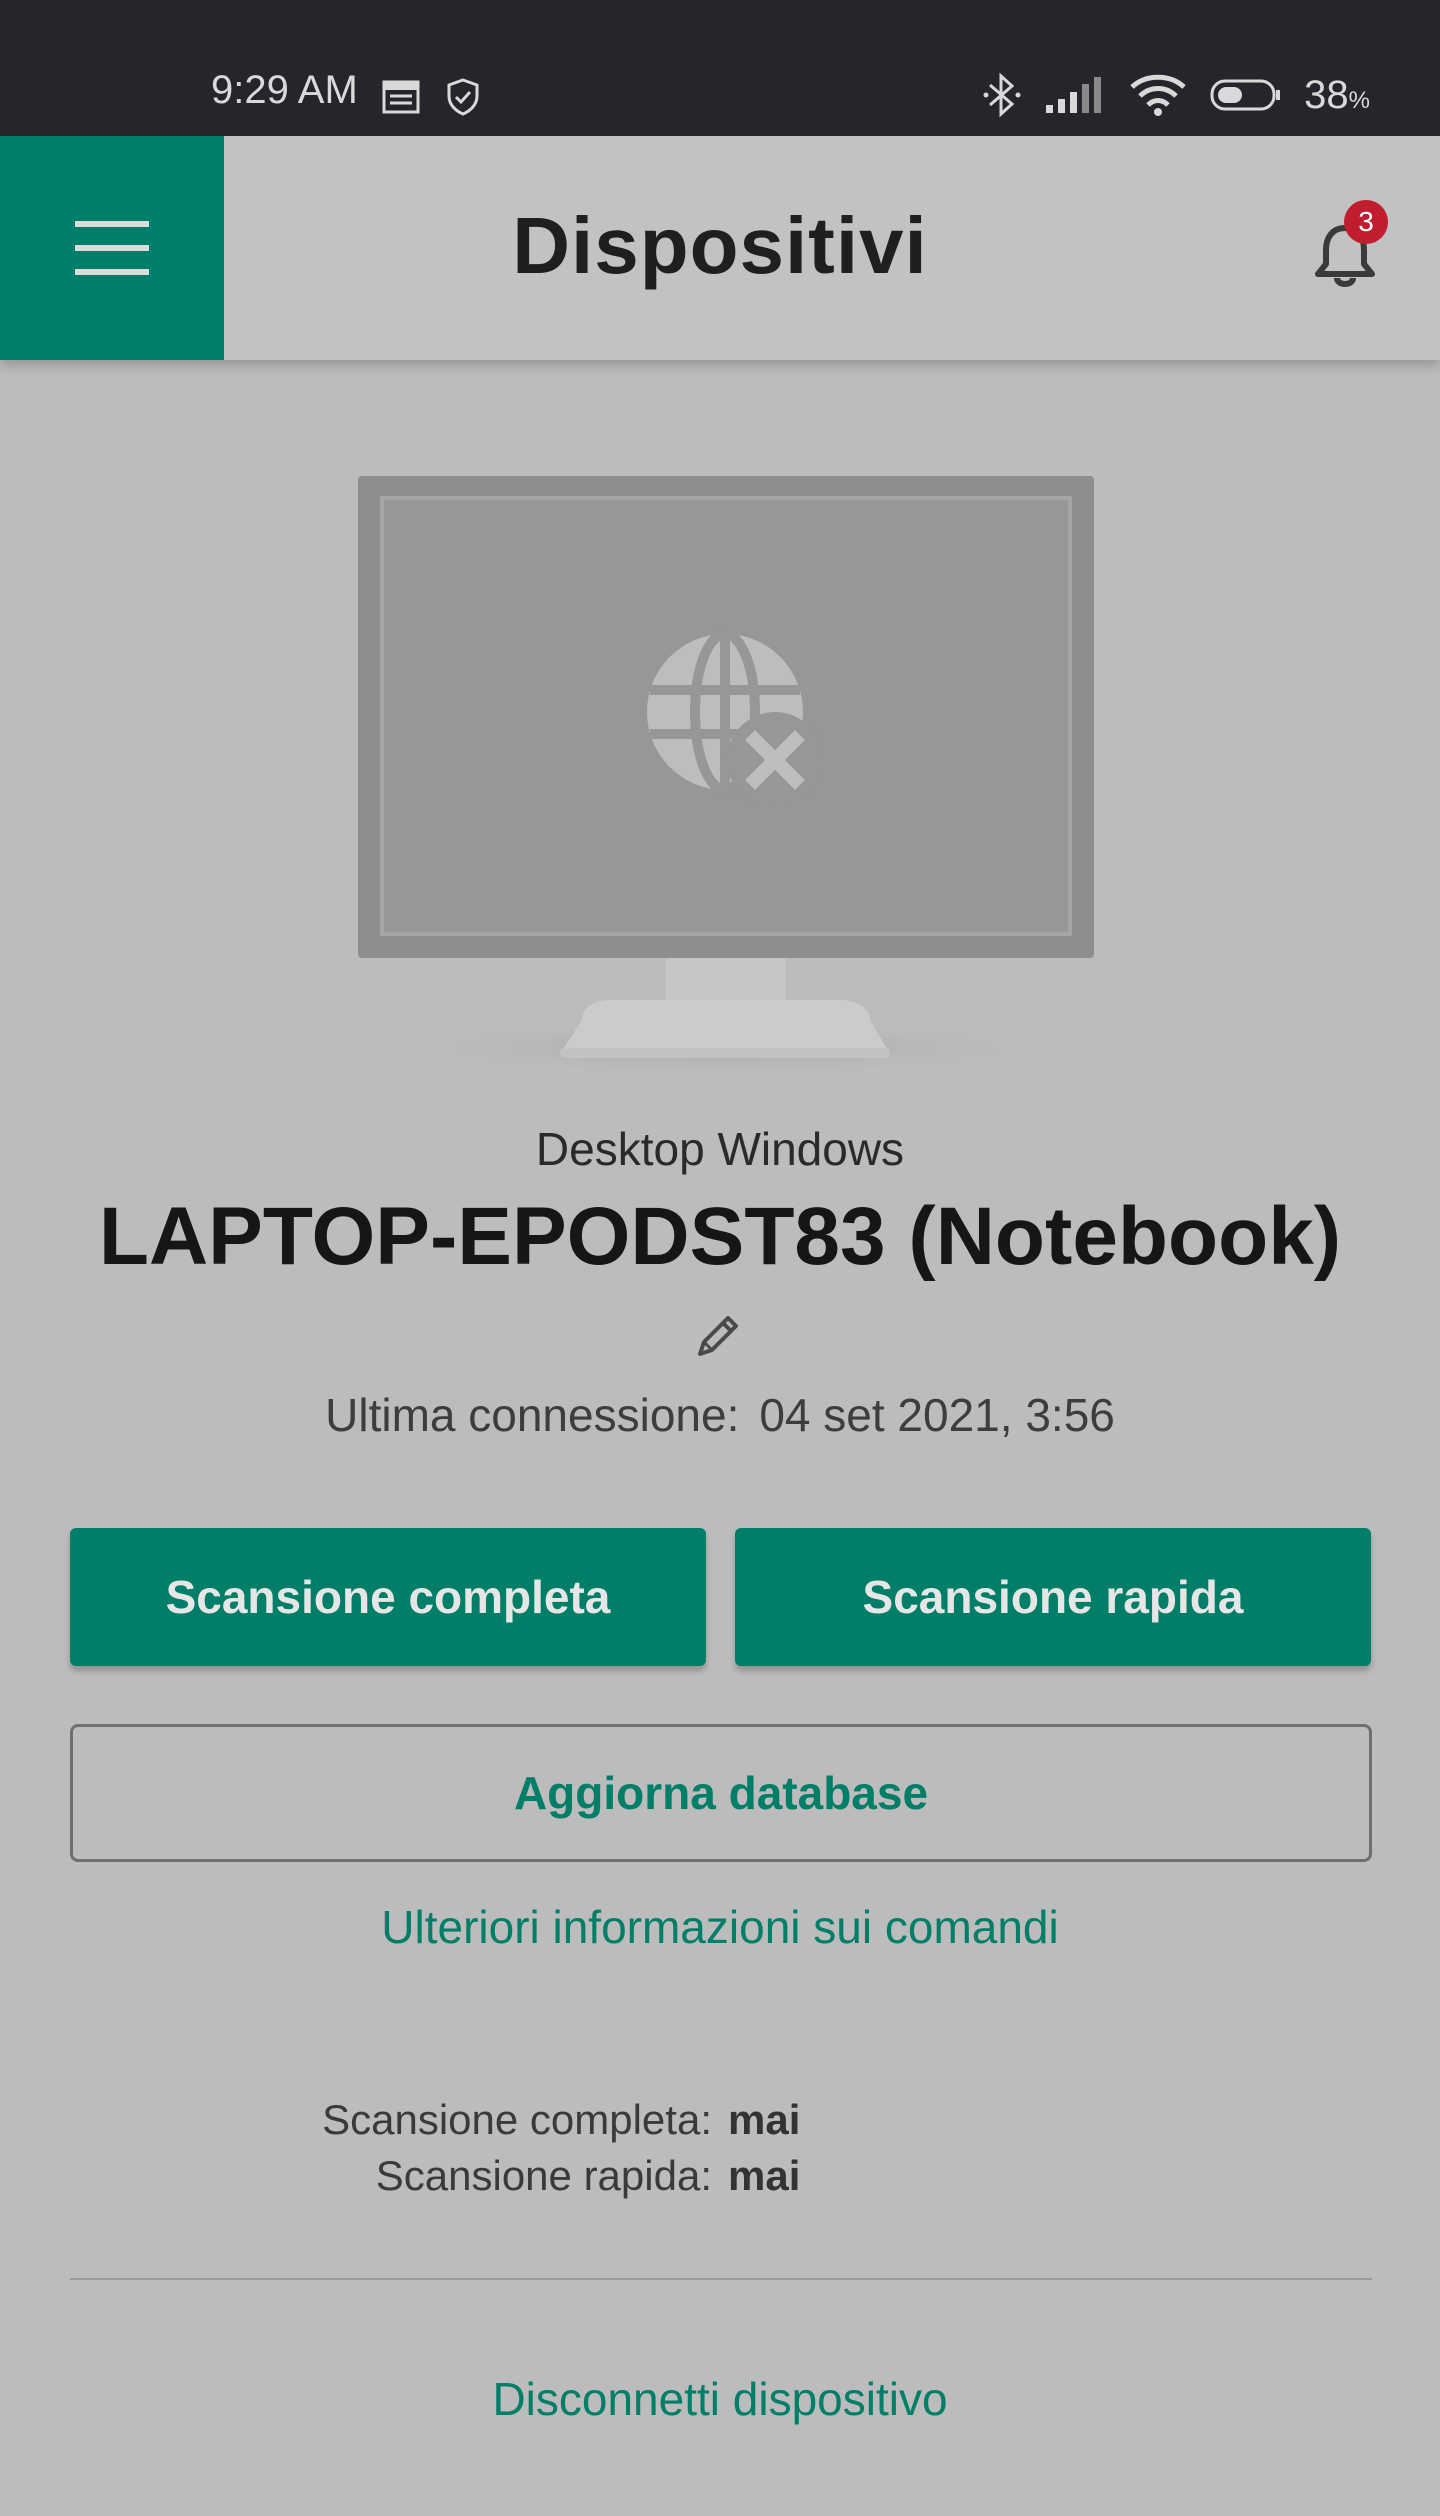 Image resolution: width=1440 pixels, height=2516 pixels. I want to click on app-bar: Dispositivi, so click(720, 248).